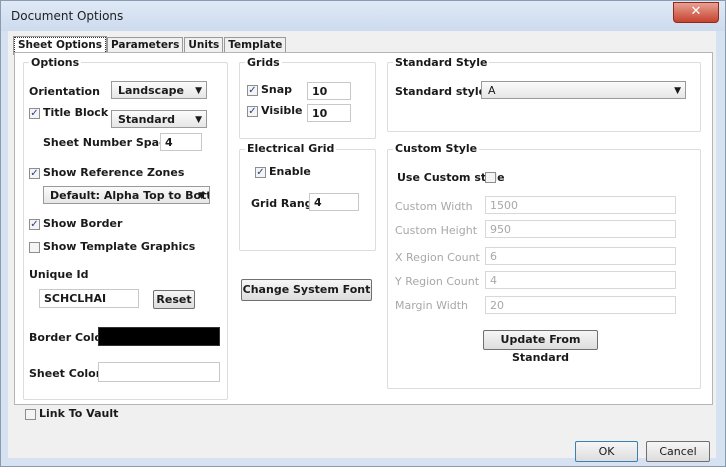  What do you see at coordinates (79, 413) in the screenshot?
I see `link-to-vault-label: Link To Vault` at bounding box center [79, 413].